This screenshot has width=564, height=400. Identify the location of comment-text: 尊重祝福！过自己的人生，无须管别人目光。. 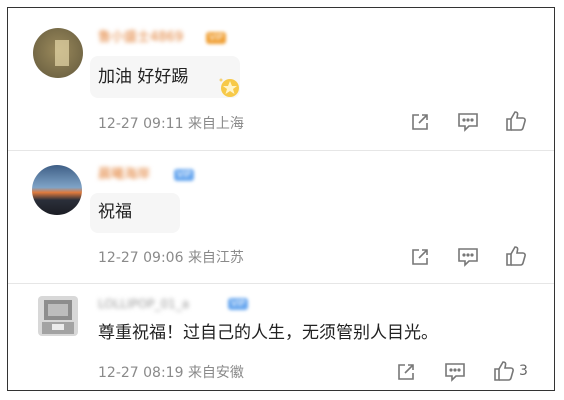
(268, 333).